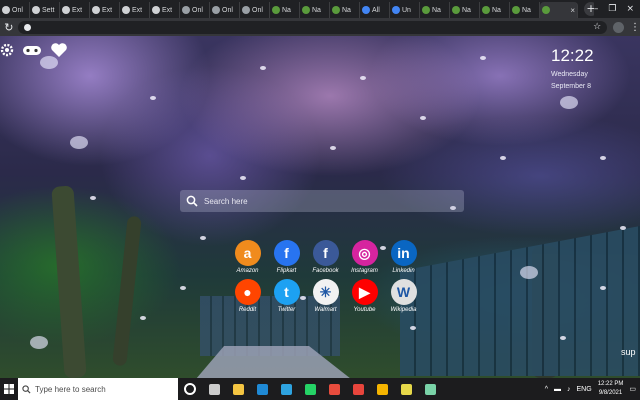 Image resolution: width=640 pixels, height=400 pixels. I want to click on corner-text: sup, so click(628, 352).